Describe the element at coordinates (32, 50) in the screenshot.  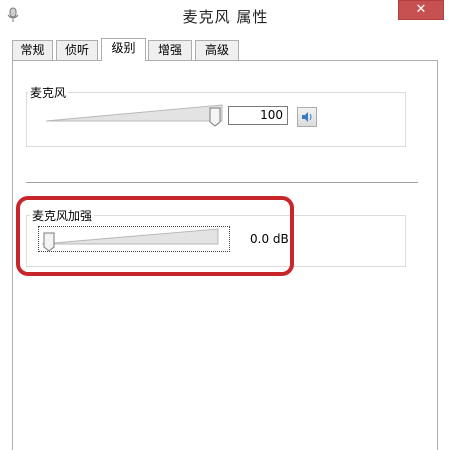
I see `tab-general: 常规` at that location.